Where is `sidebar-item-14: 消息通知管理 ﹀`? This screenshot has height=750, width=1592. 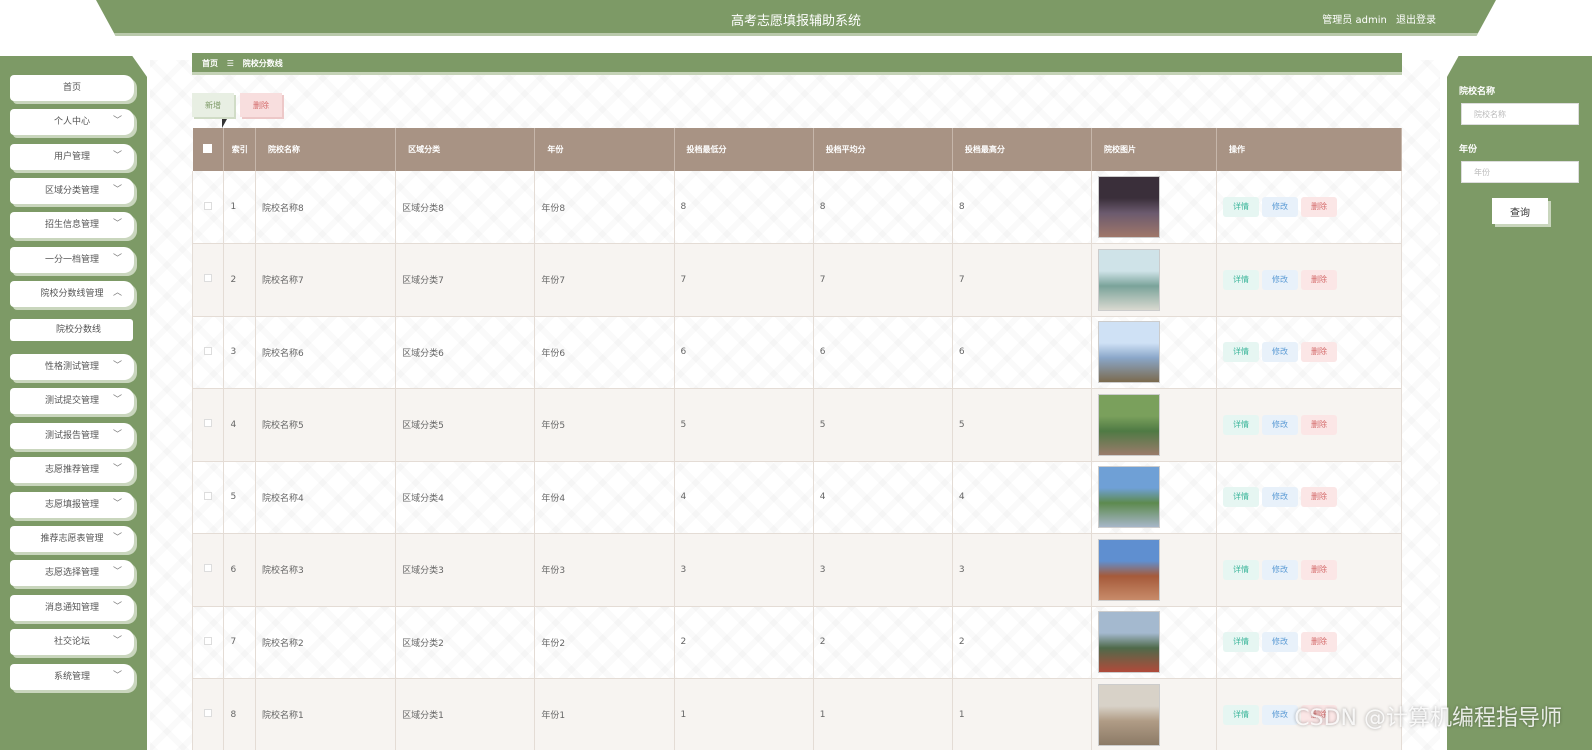
sidebar-item-14: 消息通知管理 ﹀ is located at coordinates (72, 608).